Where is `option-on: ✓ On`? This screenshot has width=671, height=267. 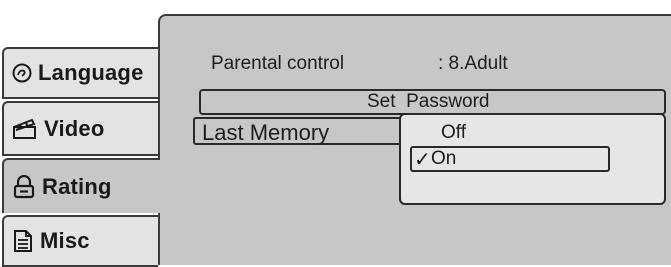 option-on: ✓ On is located at coordinates (510, 159).